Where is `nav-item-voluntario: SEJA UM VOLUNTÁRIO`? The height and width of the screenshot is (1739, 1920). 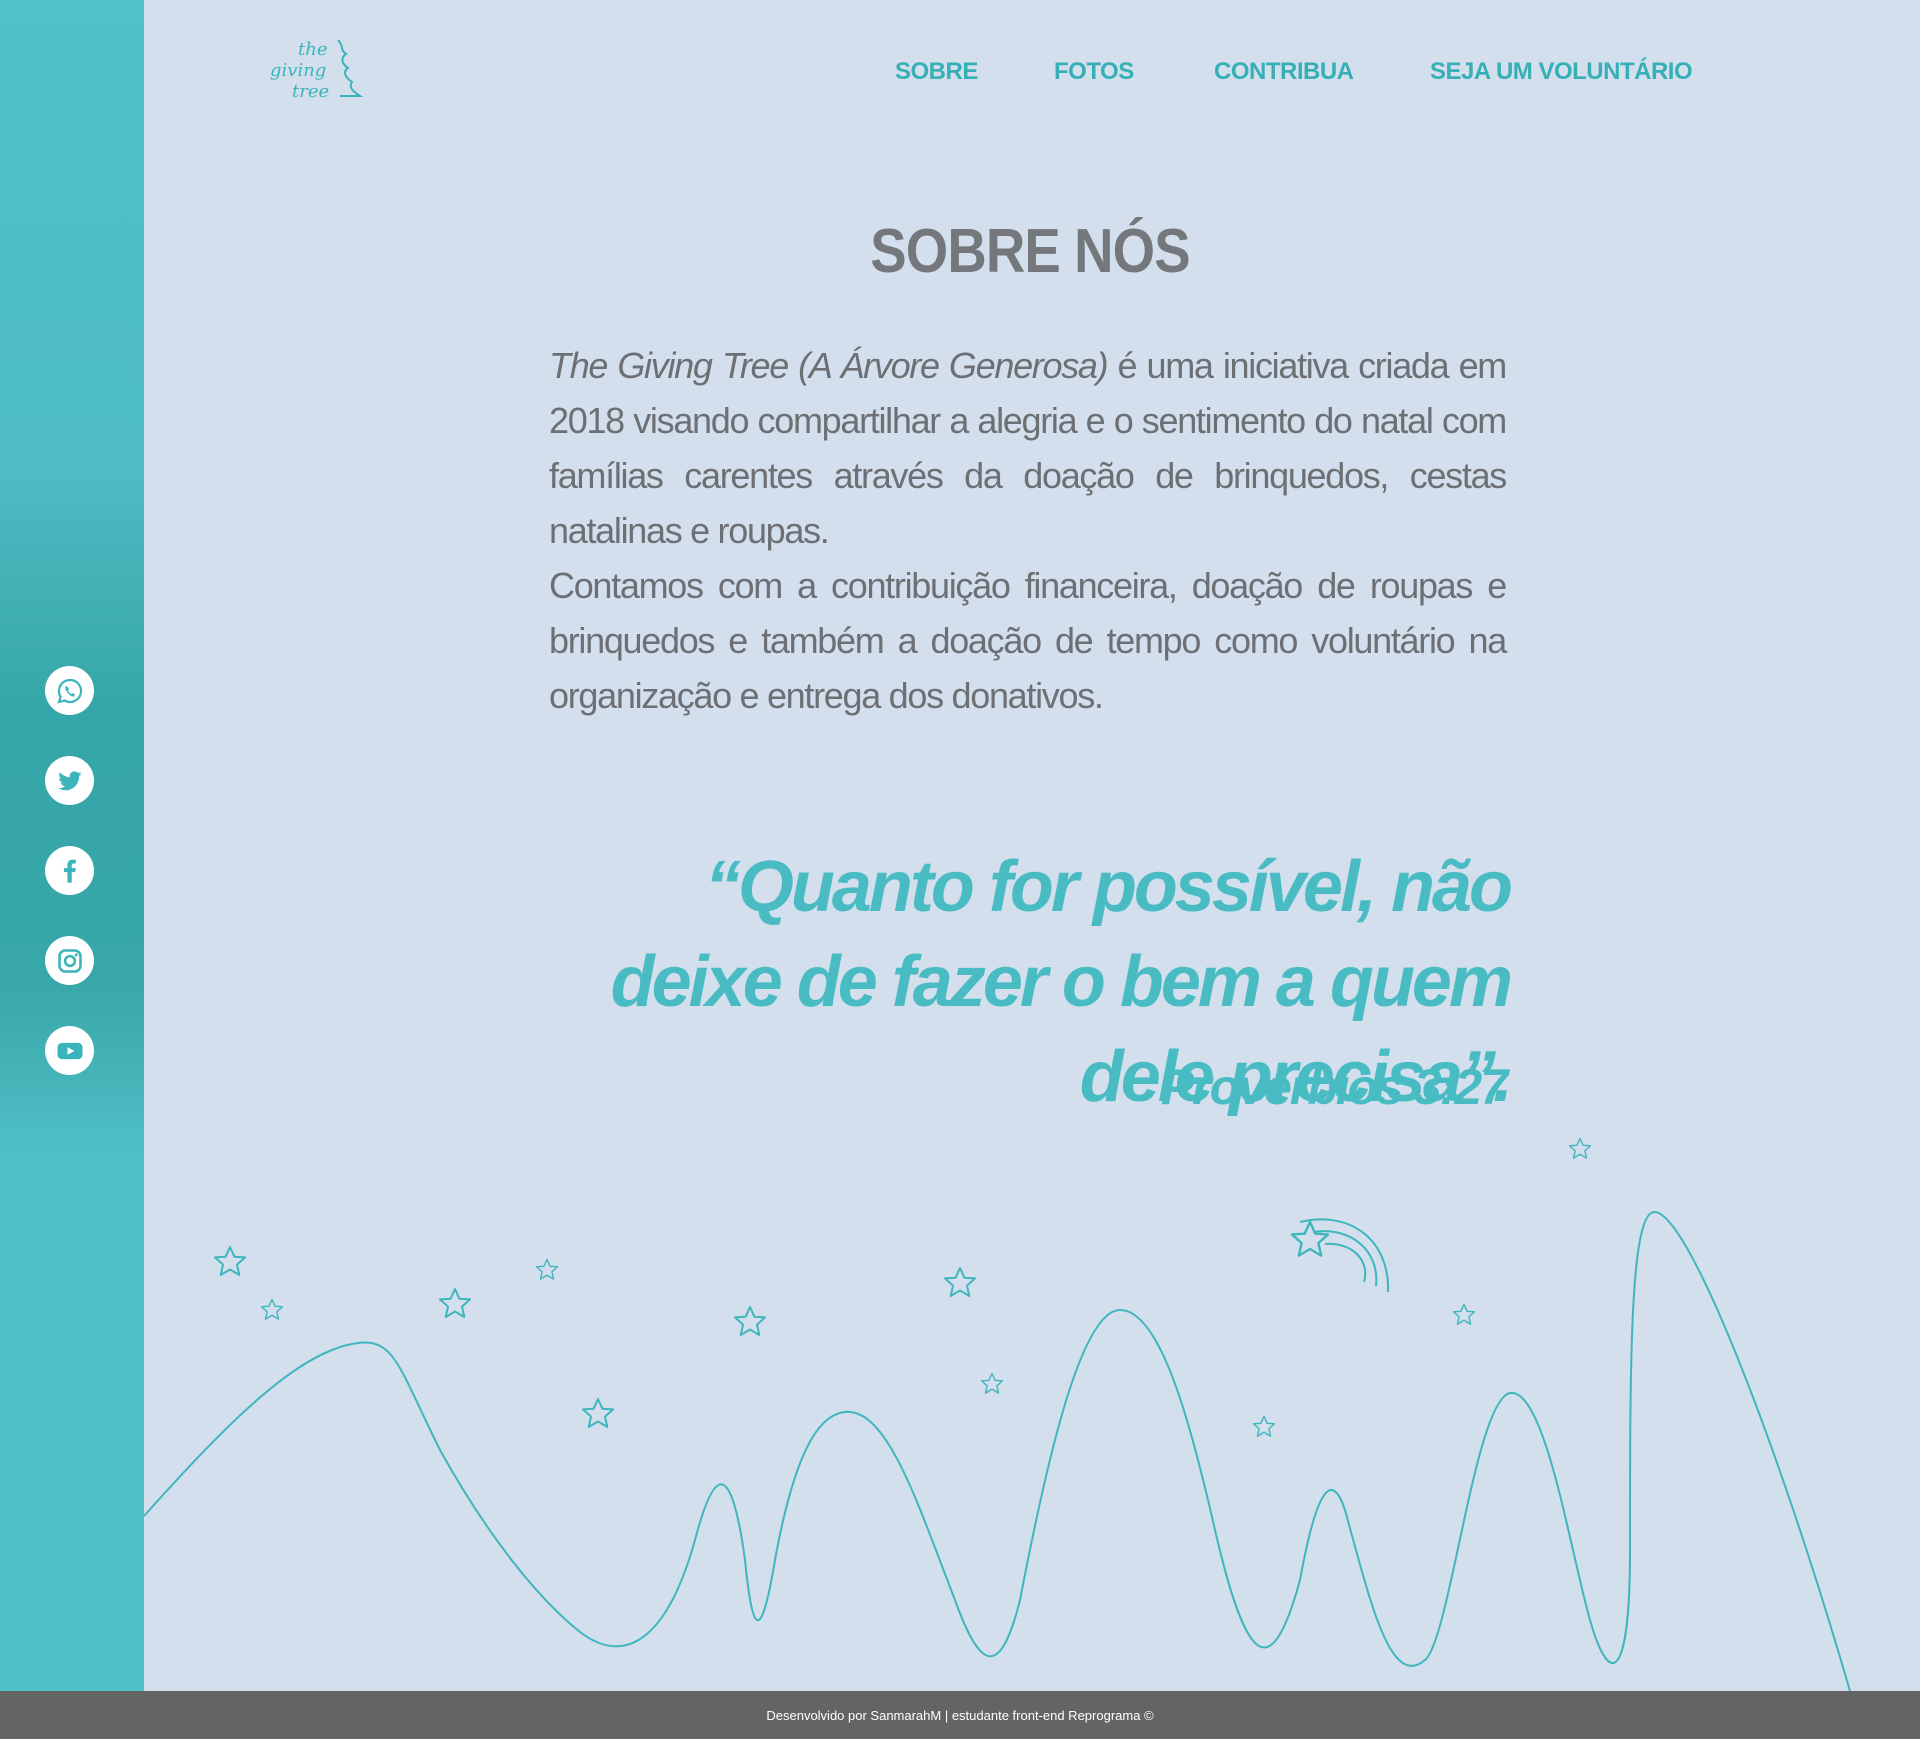 nav-item-voluntario: SEJA UM VOLUNTÁRIO is located at coordinates (1561, 72).